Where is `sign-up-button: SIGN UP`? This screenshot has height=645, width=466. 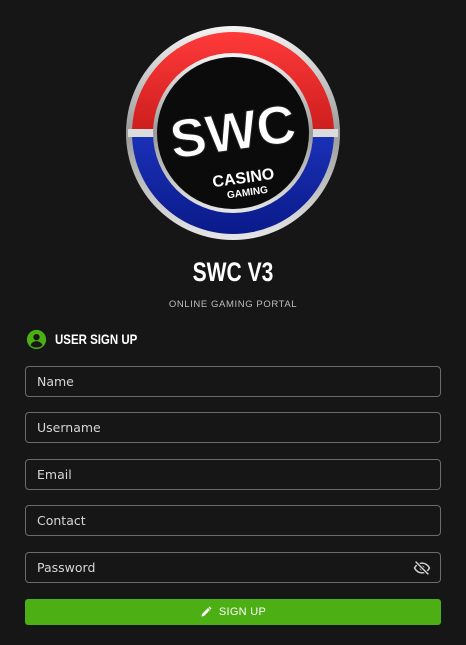
sign-up-button: SIGN UP is located at coordinates (233, 612).